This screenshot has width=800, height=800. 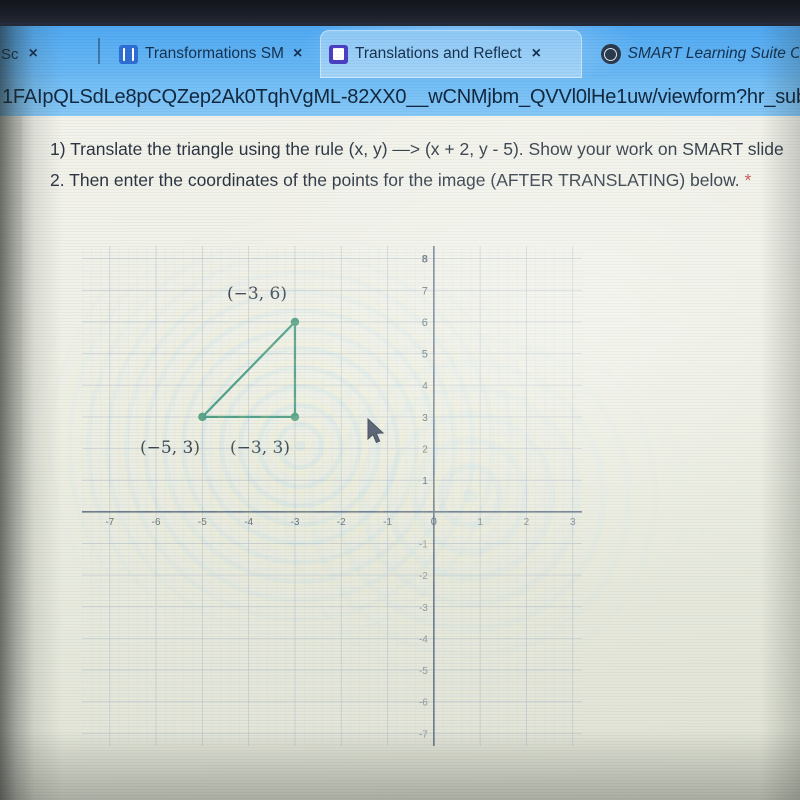 What do you see at coordinates (438, 53) in the screenshot?
I see `tab-title-2: Translations and Reflect` at bounding box center [438, 53].